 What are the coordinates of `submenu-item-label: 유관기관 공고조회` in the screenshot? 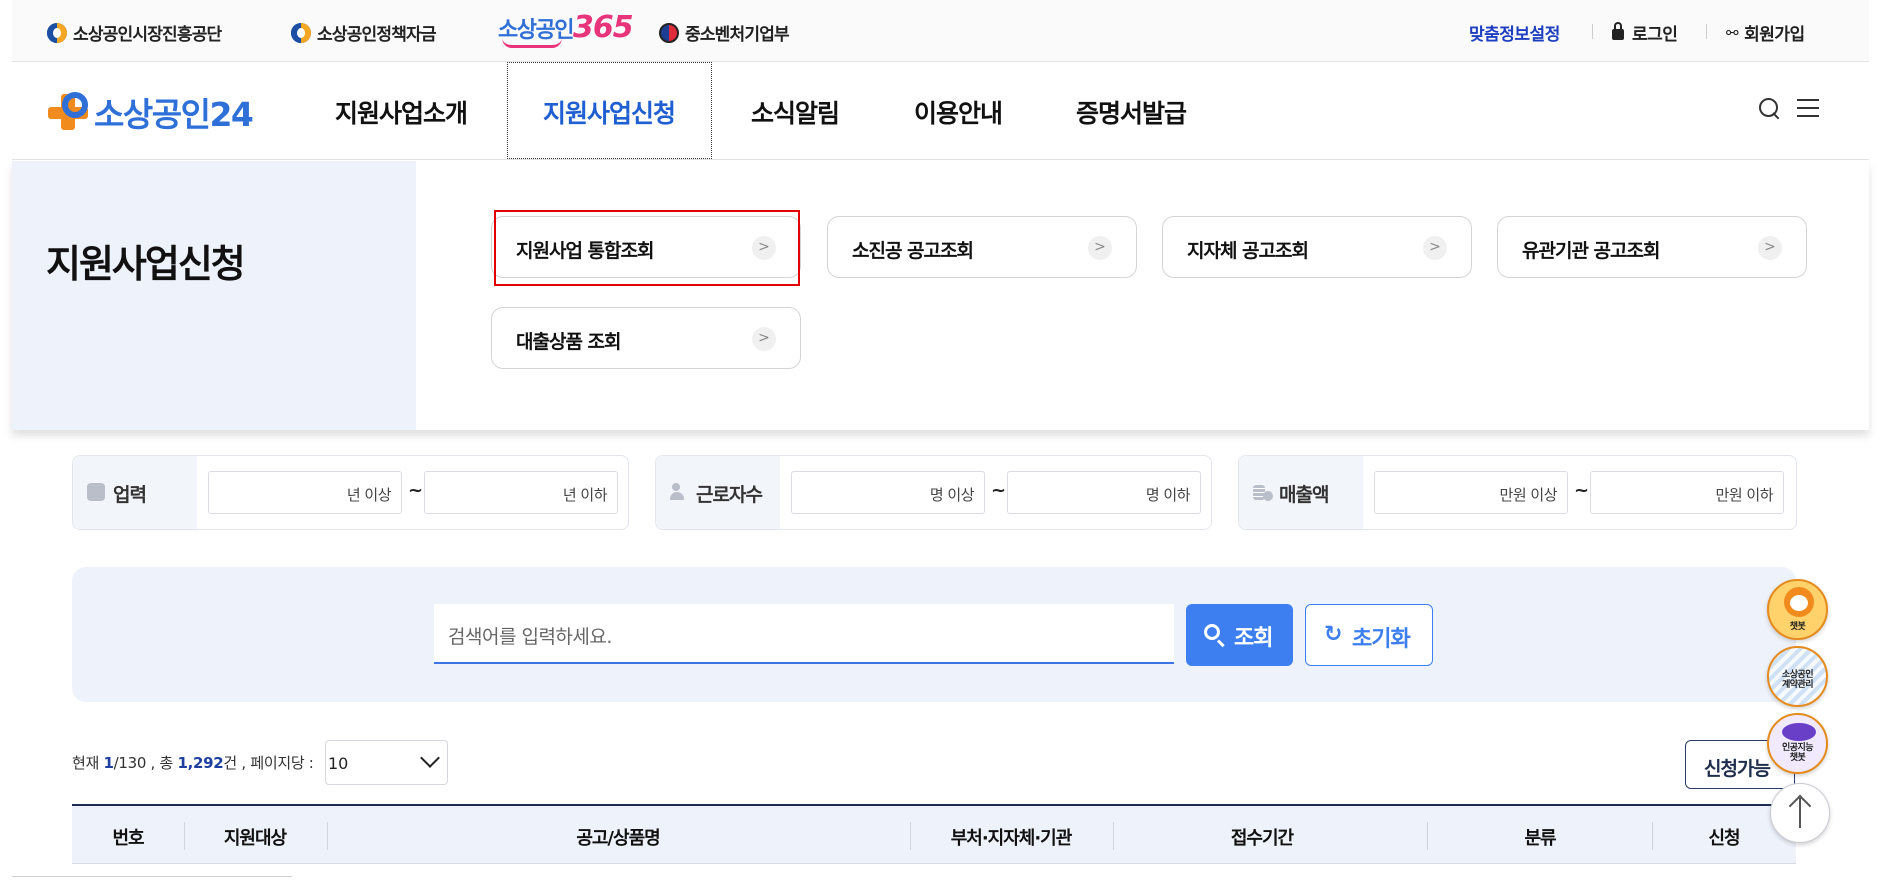 It's located at (1591, 251).